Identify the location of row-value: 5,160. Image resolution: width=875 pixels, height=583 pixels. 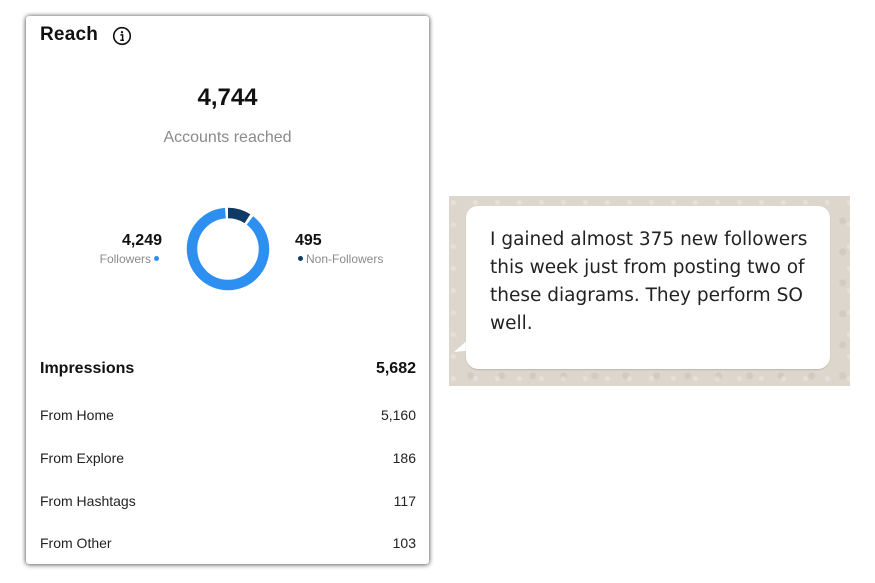
(398, 415).